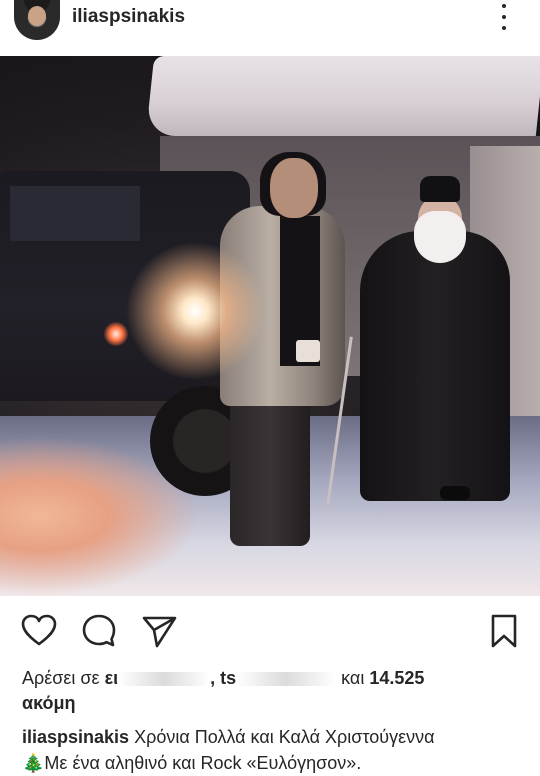  I want to click on post-username: iliaspsinakis, so click(128, 17).